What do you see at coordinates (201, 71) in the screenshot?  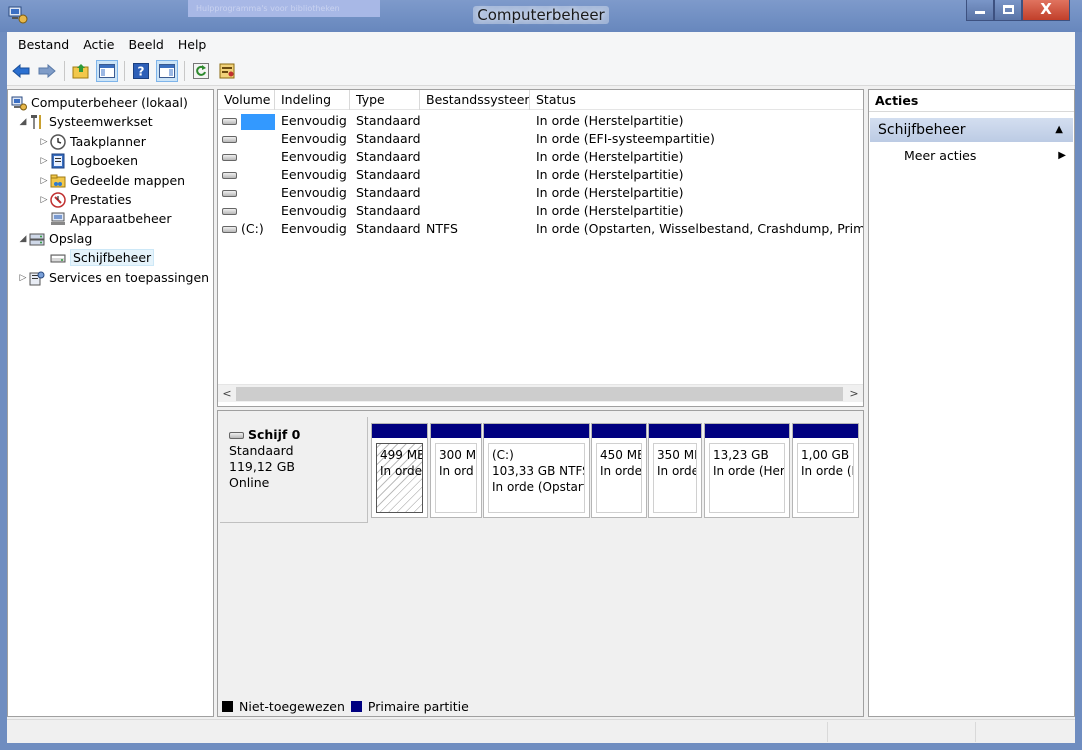 I see `refresh-button` at bounding box center [201, 71].